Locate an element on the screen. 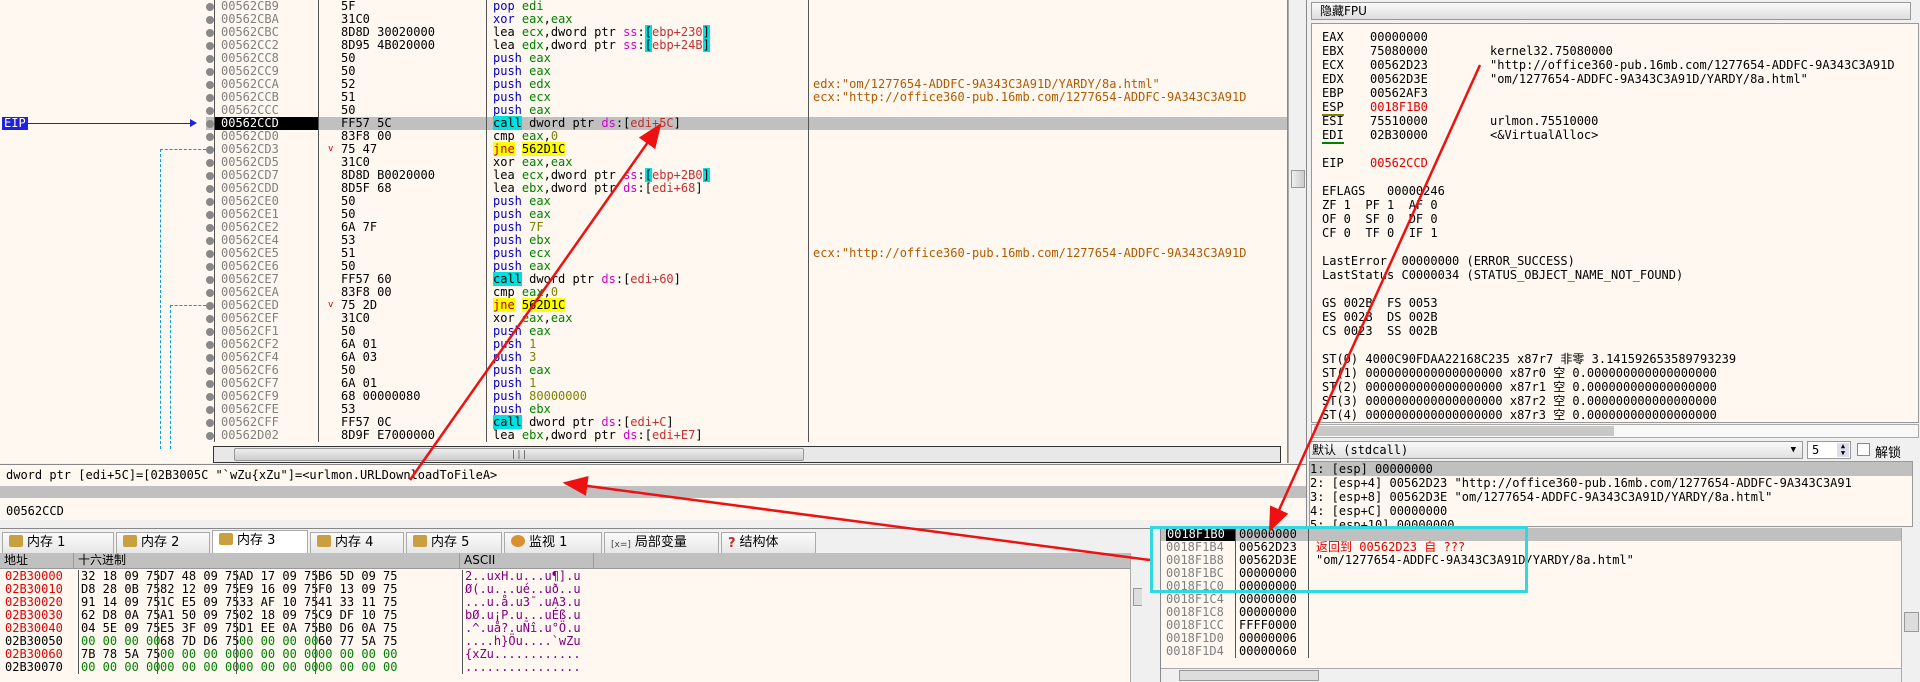 The height and width of the screenshot is (682, 1920). column-header-ascii: ASCII is located at coordinates (527, 561).